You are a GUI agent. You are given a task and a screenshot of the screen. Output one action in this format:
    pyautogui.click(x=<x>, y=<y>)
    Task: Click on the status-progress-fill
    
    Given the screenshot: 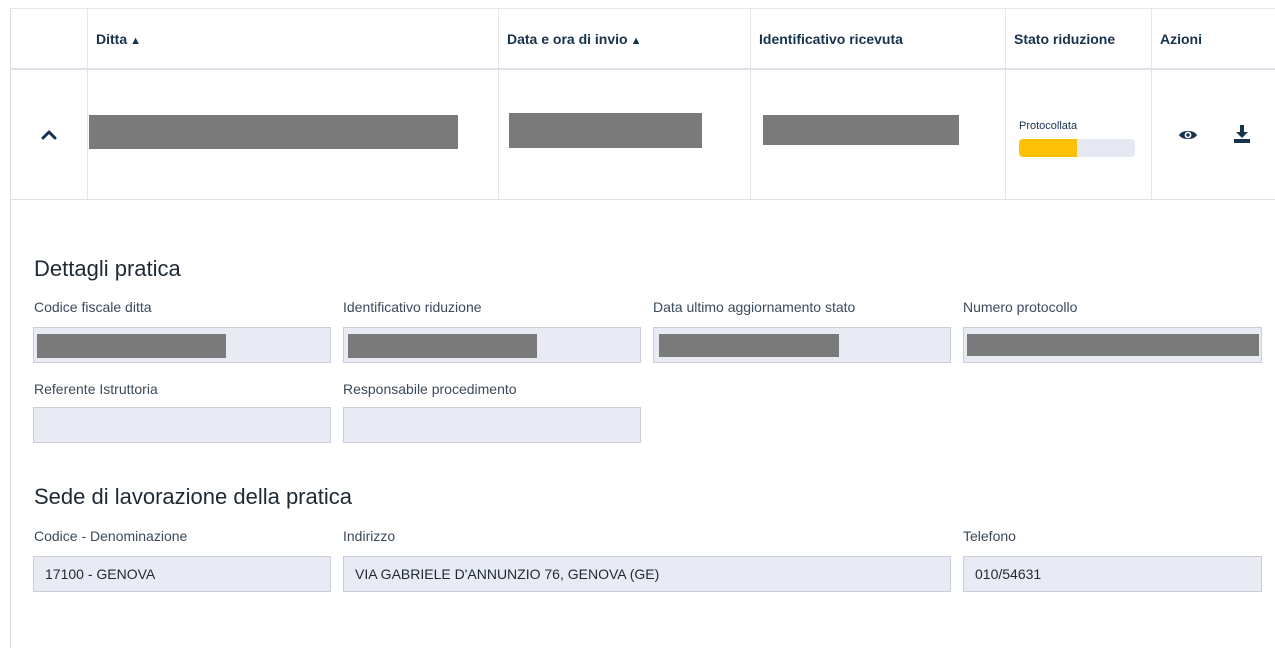 What is the action you would take?
    pyautogui.click(x=1048, y=148)
    